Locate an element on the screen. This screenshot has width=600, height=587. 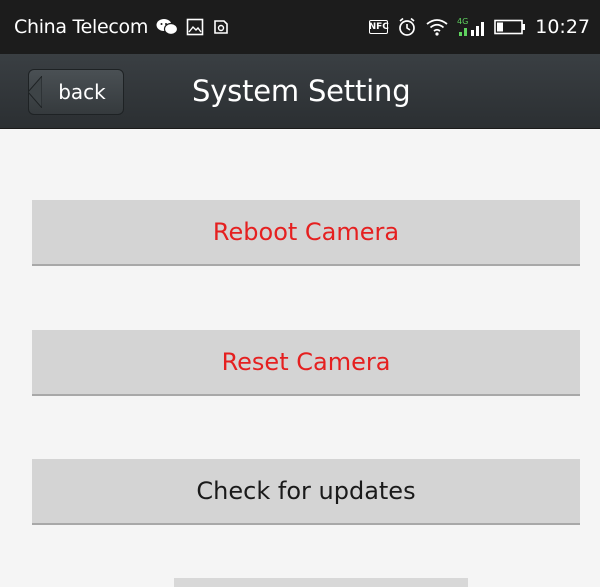
reset-camera-label: Reset Camera is located at coordinates (306, 362).